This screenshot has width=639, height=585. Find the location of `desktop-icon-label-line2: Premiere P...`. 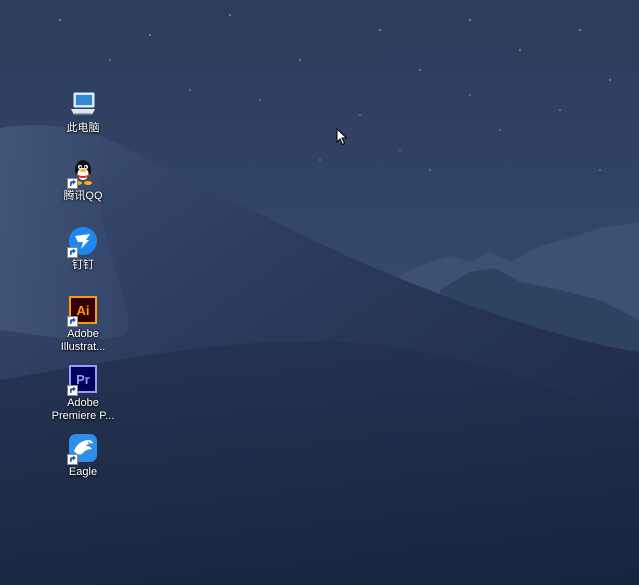

desktop-icon-label-line2: Premiere P... is located at coordinates (83, 416).